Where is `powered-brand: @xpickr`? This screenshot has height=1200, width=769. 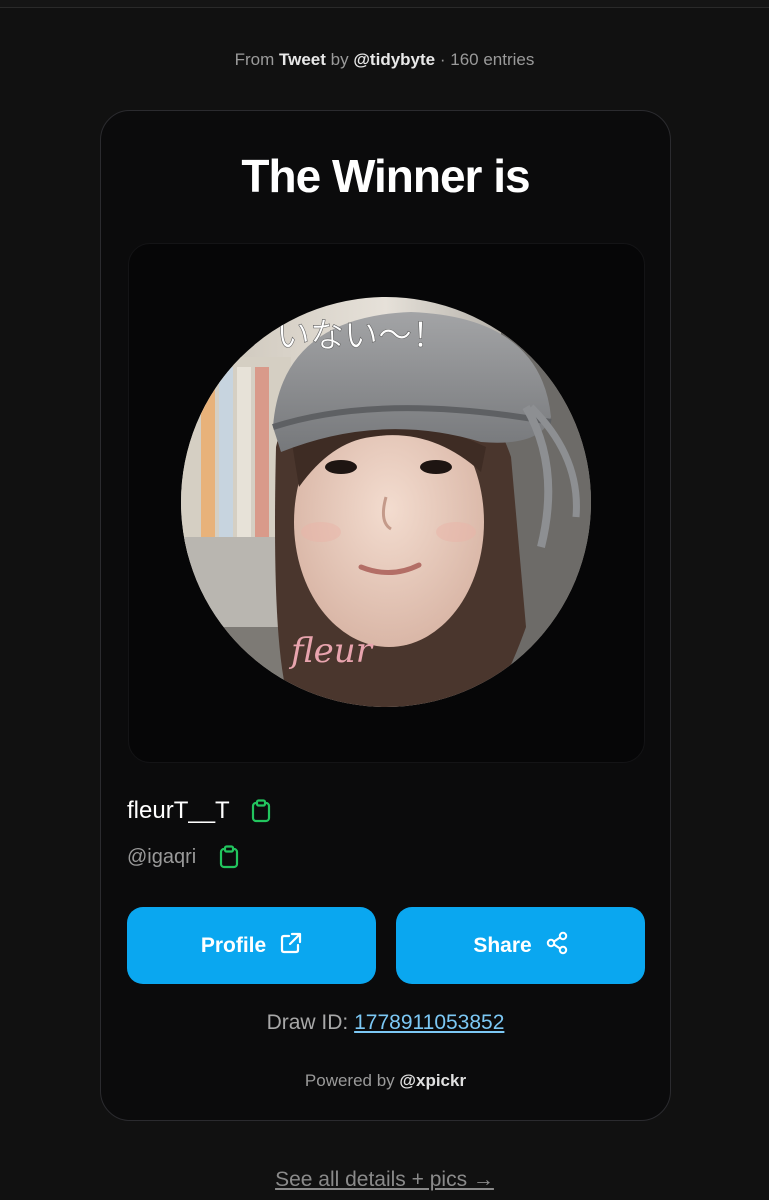
powered-brand: @xpickr is located at coordinates (432, 1080).